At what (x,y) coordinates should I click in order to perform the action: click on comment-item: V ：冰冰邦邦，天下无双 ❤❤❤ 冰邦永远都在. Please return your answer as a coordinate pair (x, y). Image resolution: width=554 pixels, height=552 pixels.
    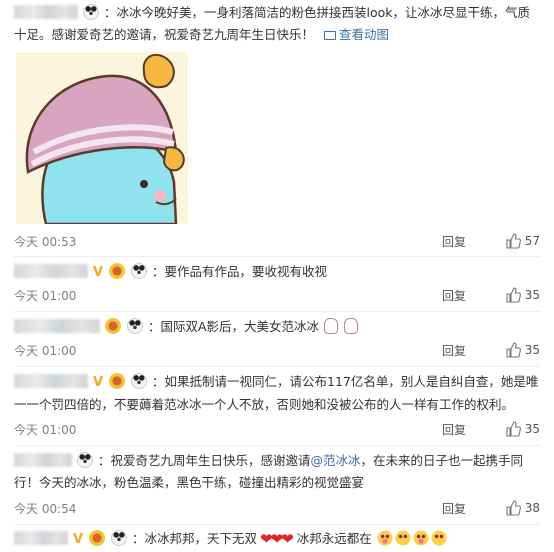
    Looking at the image, I should click on (277, 539).